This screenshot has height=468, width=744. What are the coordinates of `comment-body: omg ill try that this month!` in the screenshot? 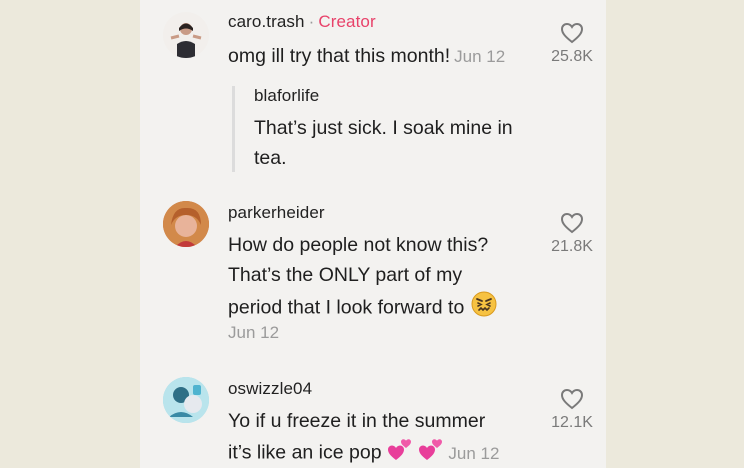 It's located at (339, 56).